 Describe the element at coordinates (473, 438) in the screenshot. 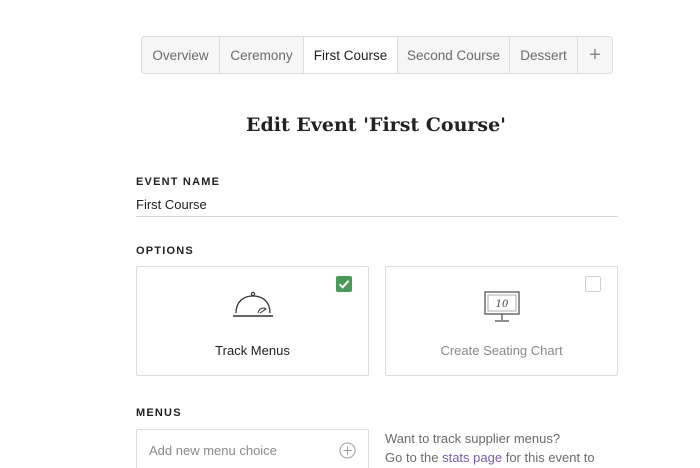

I see `menus-help-text: Want to track supplier menus?` at that location.